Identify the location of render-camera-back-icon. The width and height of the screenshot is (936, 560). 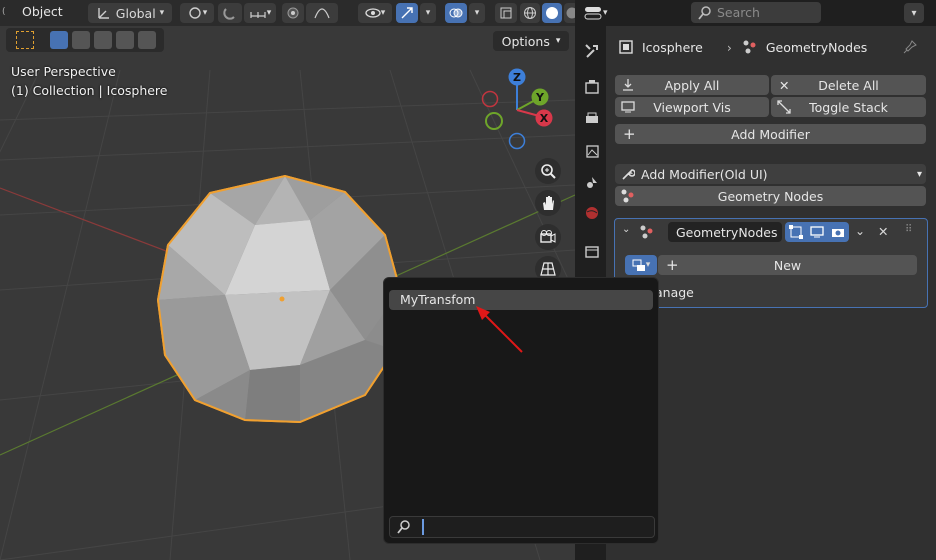
(592, 87).